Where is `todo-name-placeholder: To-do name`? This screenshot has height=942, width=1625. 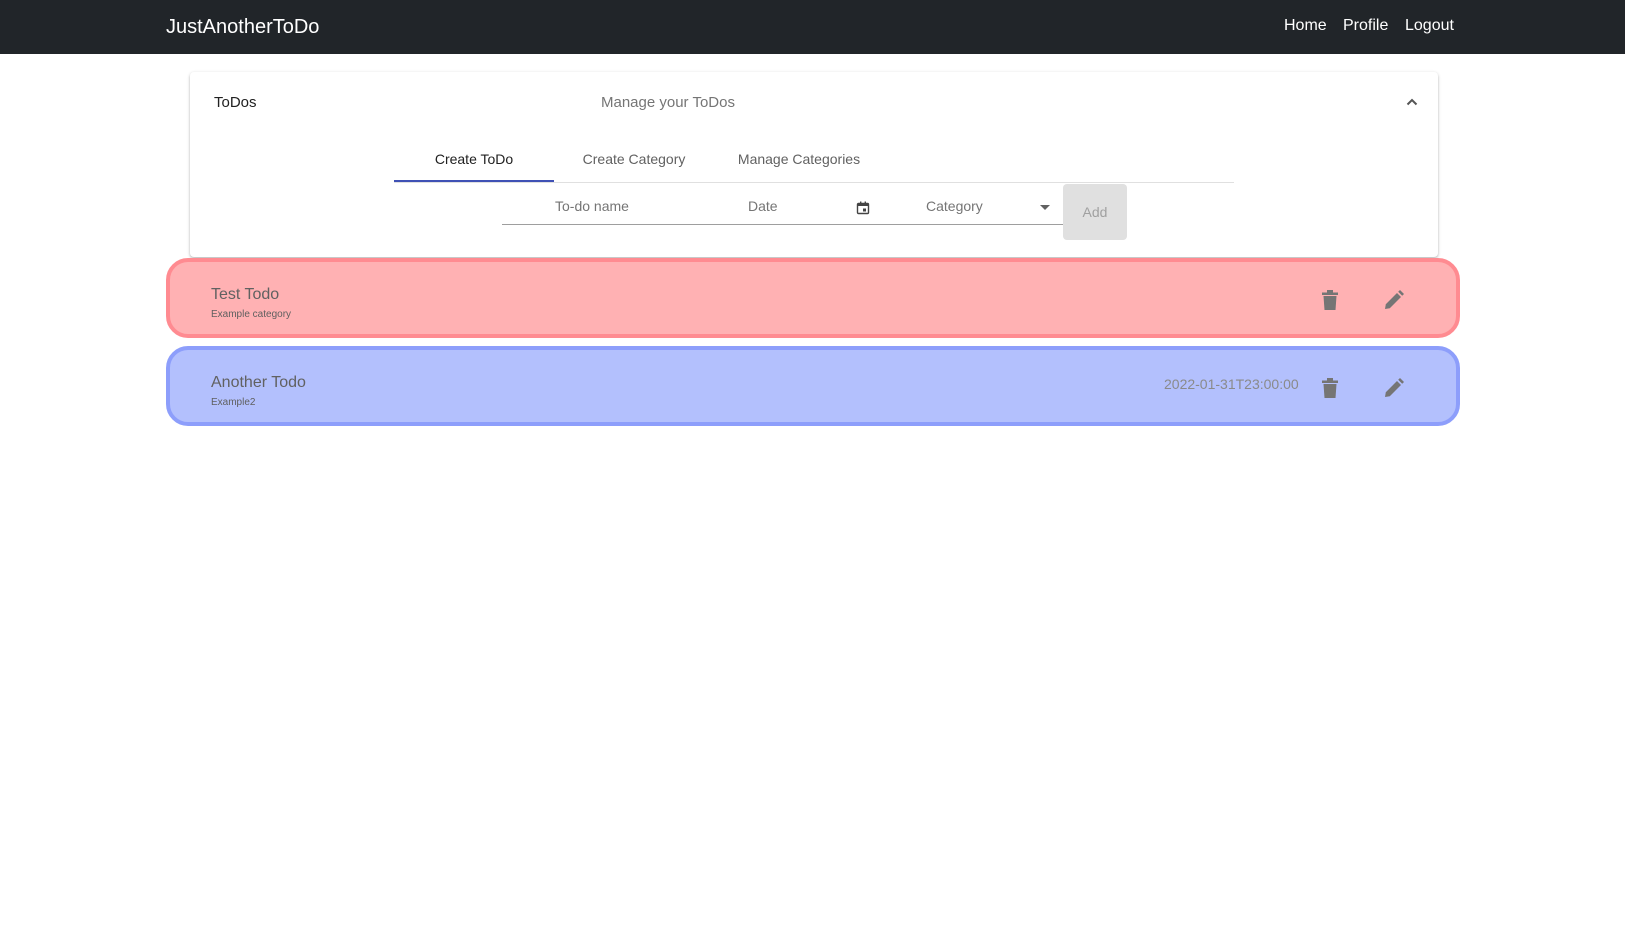 todo-name-placeholder: To-do name is located at coordinates (592, 206).